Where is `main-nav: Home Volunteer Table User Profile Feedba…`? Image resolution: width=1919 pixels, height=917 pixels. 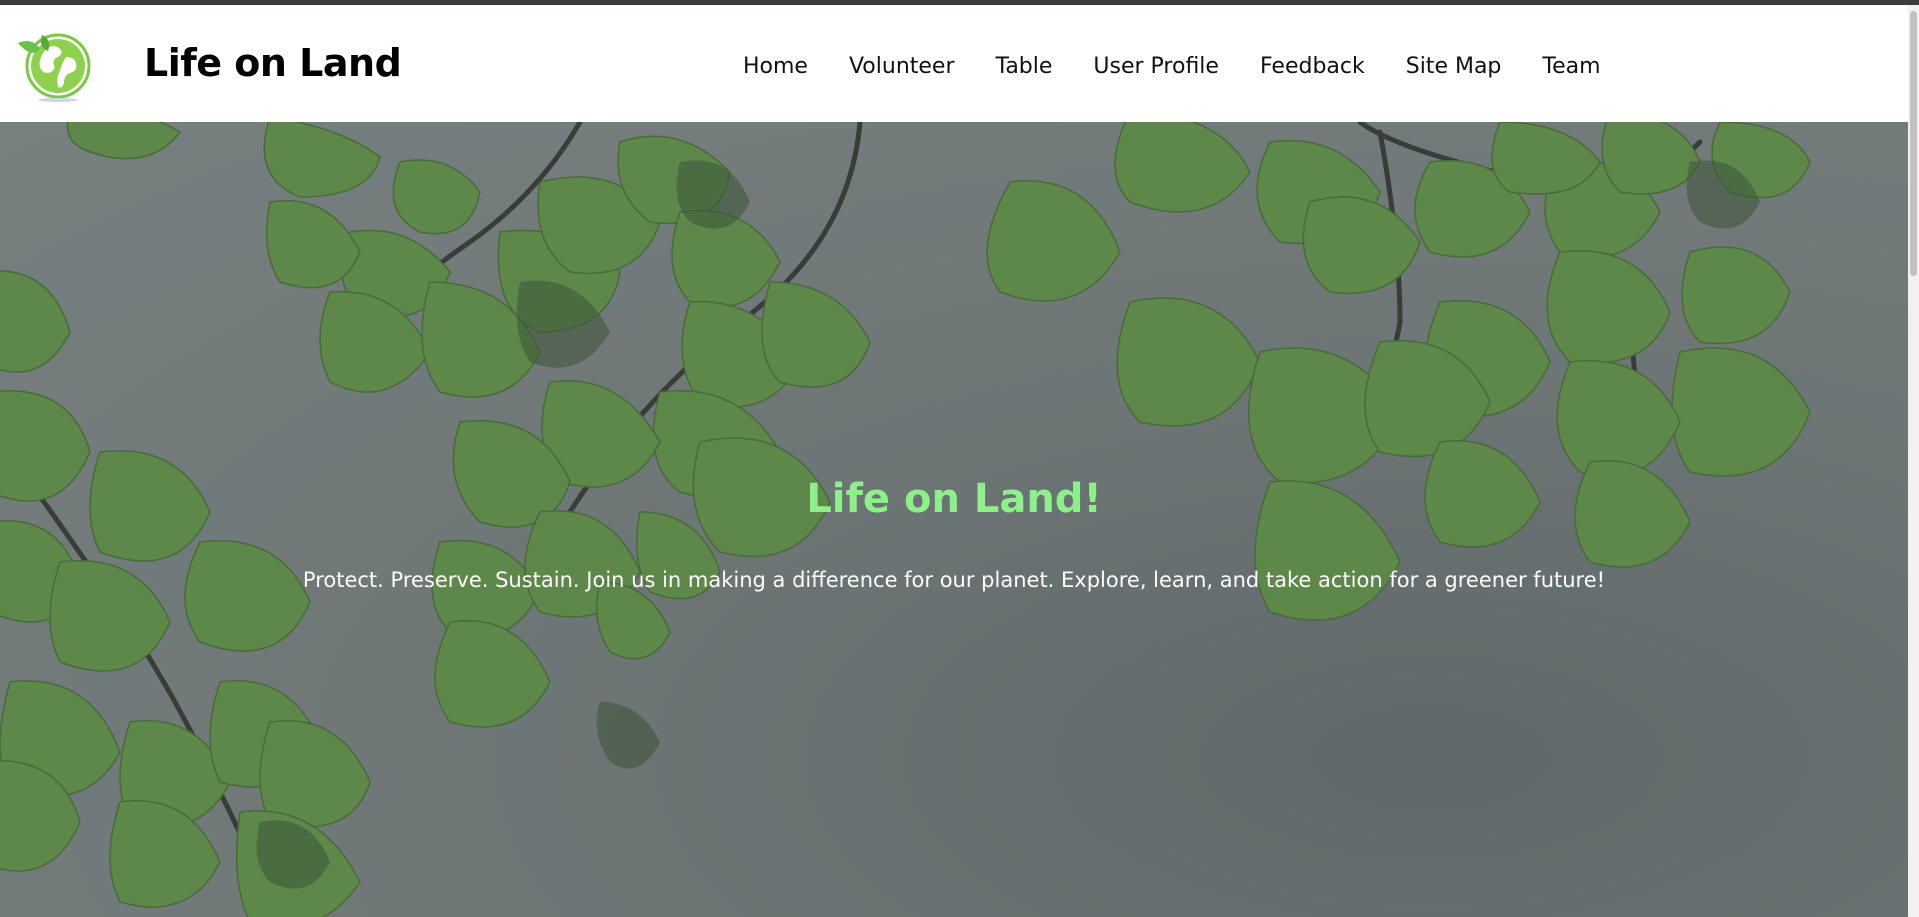
main-nav: Home Volunteer Table User Profile Feedba… is located at coordinates (1172, 66).